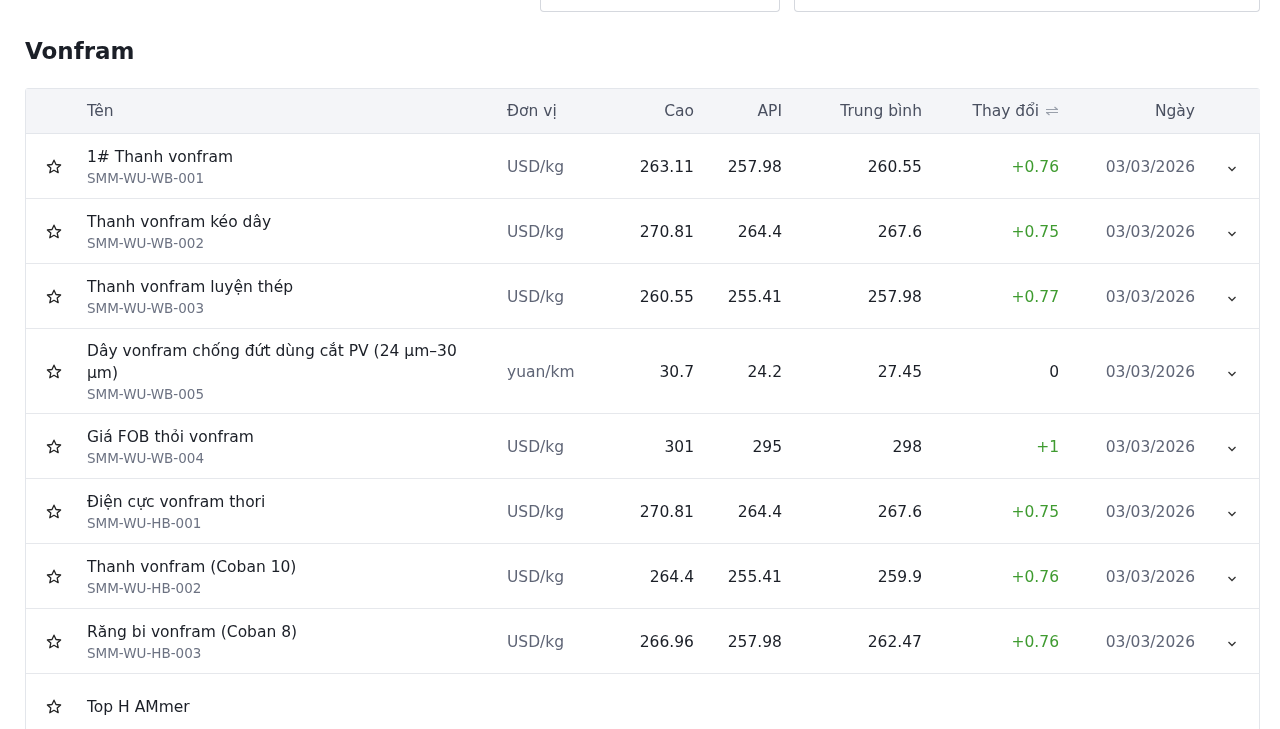 This screenshot has width=1280, height=729. I want to click on product-name: 1# Thanh vonfram, so click(160, 157).